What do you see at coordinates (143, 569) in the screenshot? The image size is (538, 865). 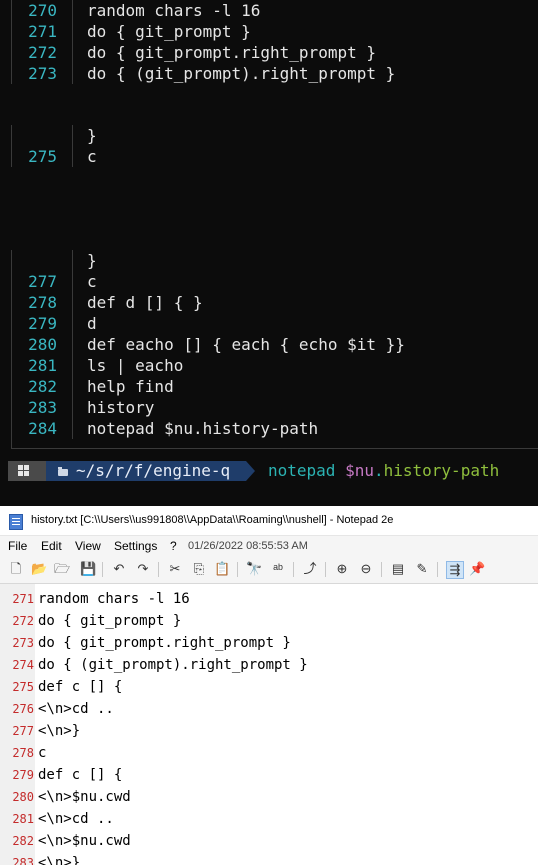 I see `redo-icon: ↷` at bounding box center [143, 569].